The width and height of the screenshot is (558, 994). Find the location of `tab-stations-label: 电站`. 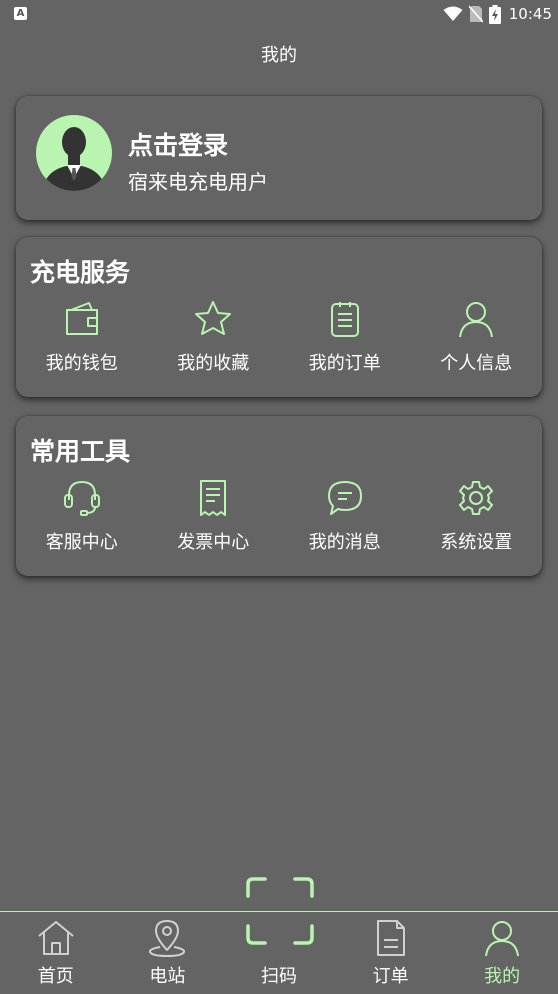

tab-stations-label: 电站 is located at coordinates (167, 976).